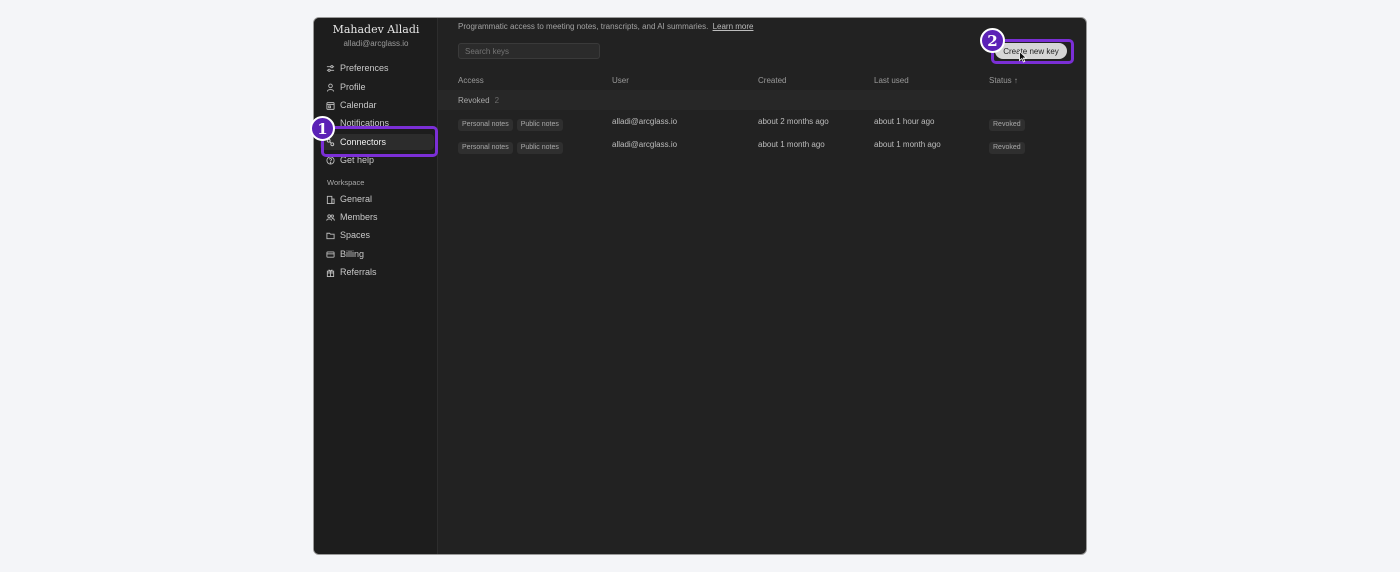 The height and width of the screenshot is (572, 1400). Describe the element at coordinates (377, 254) in the screenshot. I see `sidebar-item-billing: Billing` at that location.